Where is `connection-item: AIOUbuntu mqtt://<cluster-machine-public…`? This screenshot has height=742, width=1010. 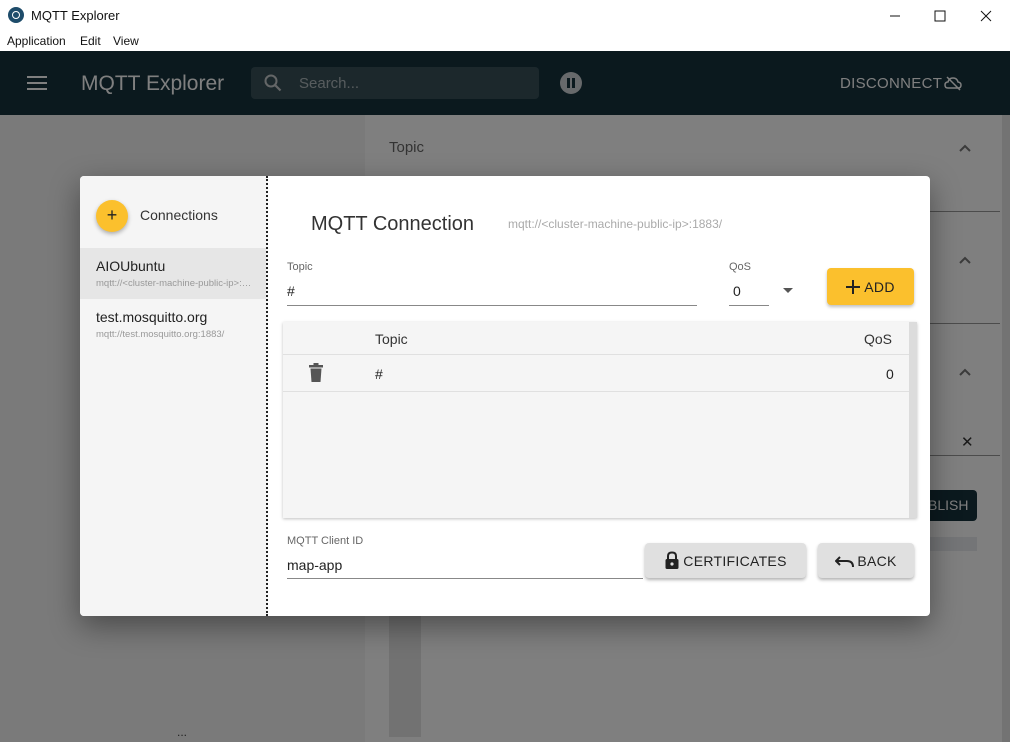
connection-item: AIOUbuntu mqtt://<cluster-machine-public… is located at coordinates (173, 273).